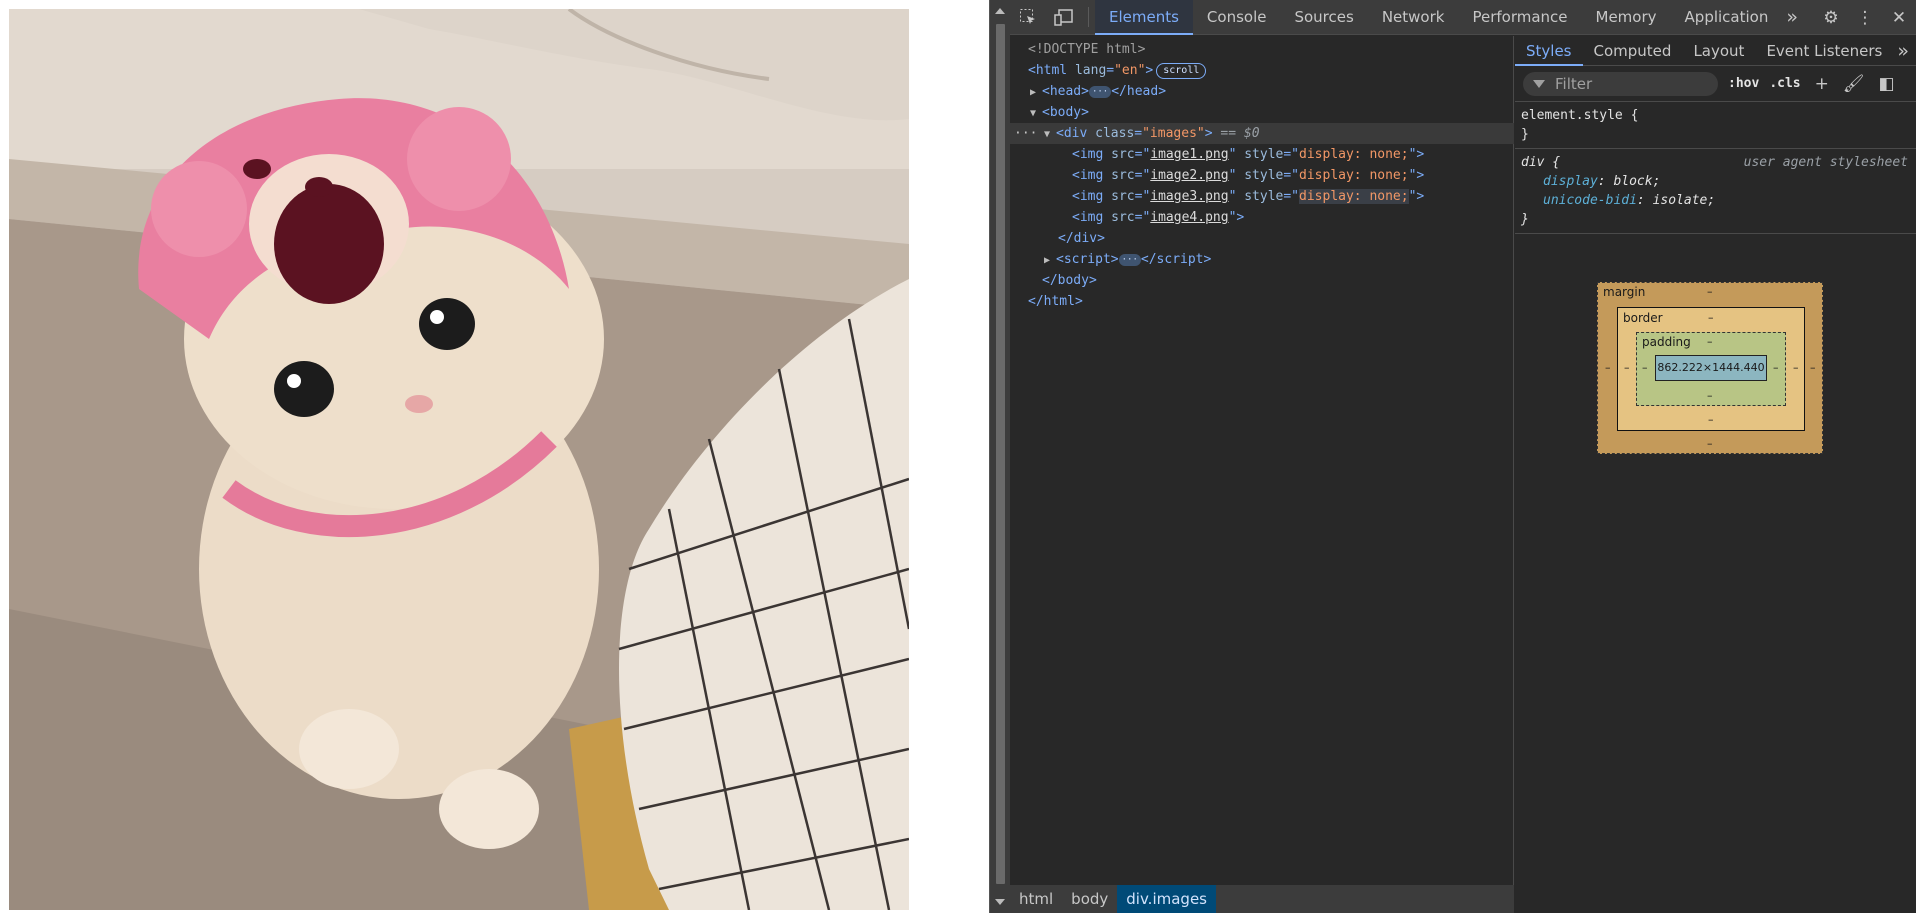  Describe the element at coordinates (1051, 70) in the screenshot. I see `html-tag-name: html` at that location.